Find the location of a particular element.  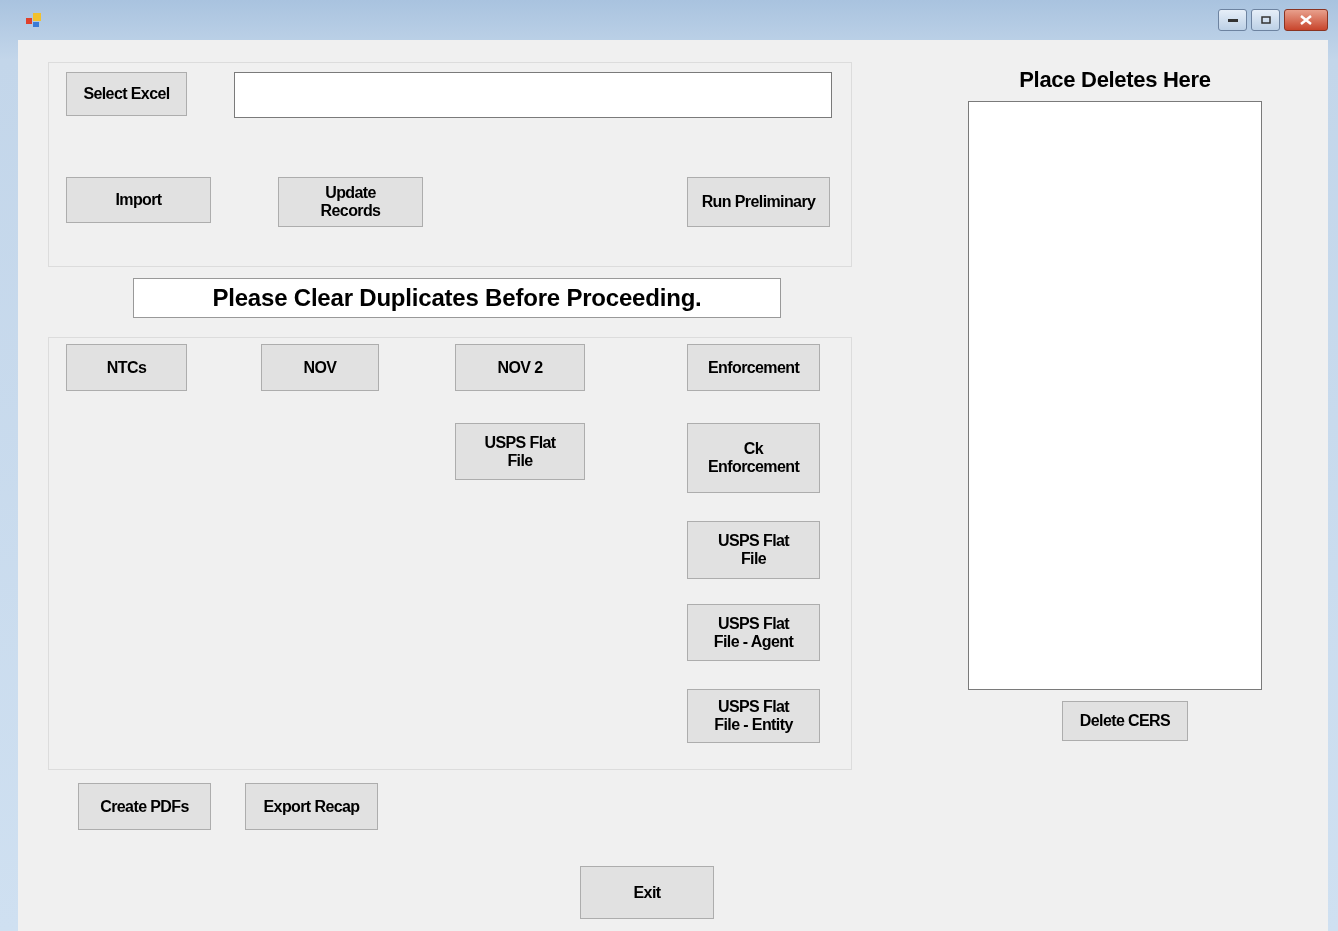

select-excel-button: Select Excel is located at coordinates (126, 94).